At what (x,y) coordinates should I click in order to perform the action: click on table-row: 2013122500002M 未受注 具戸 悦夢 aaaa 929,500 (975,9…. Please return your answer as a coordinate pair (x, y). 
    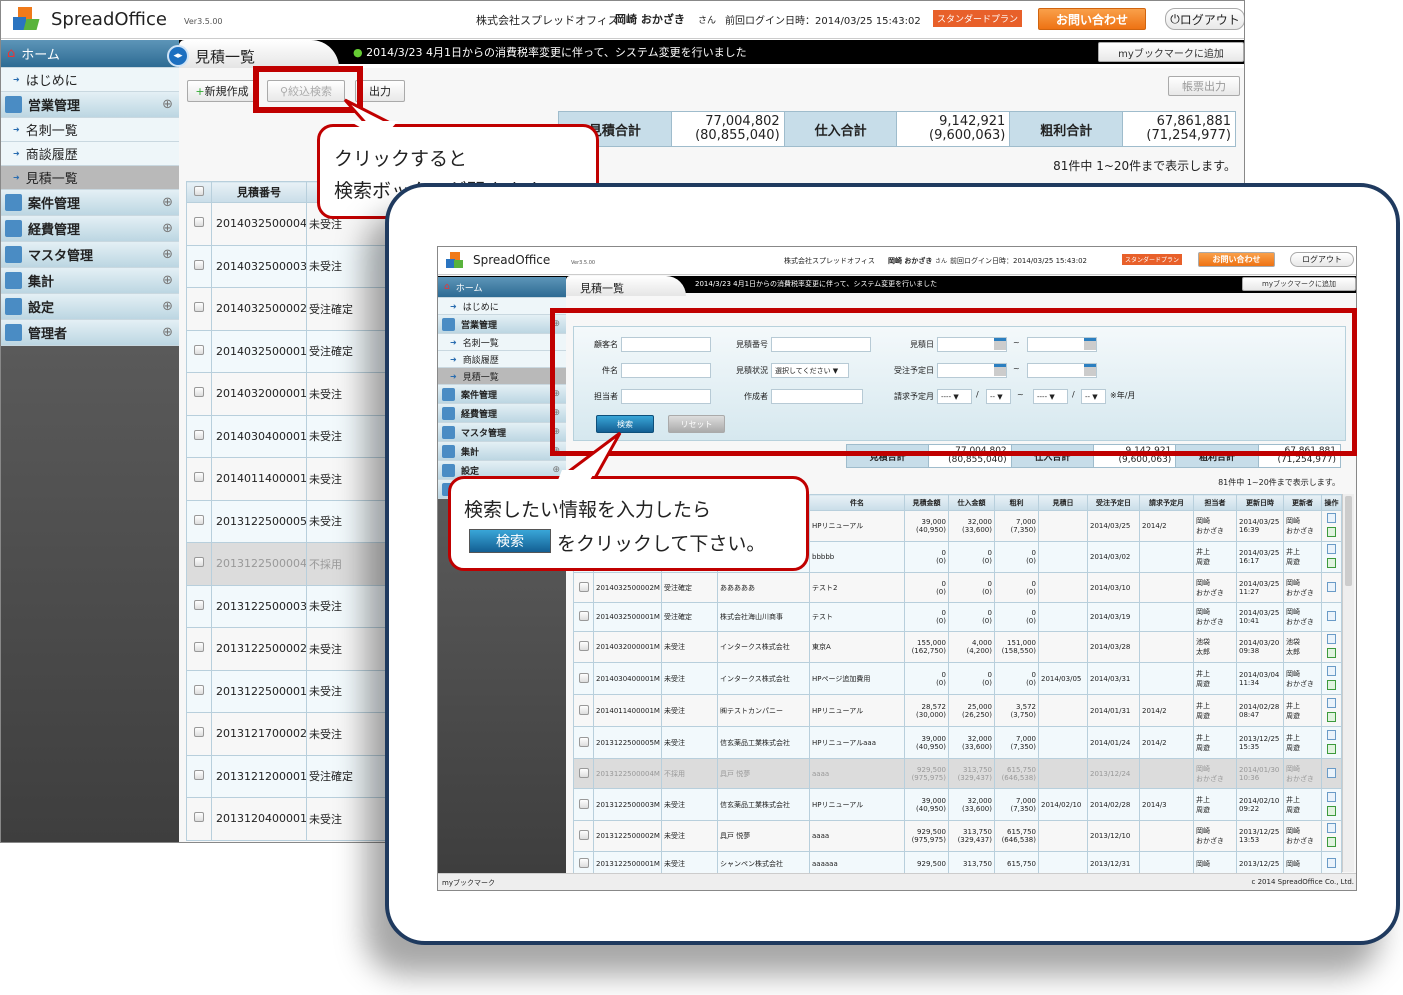
    Looking at the image, I should click on (957, 836).